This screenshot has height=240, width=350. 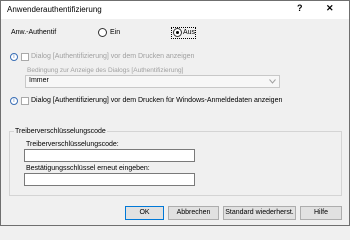 What do you see at coordinates (189, 32) in the screenshot?
I see `auth-off-label: Aus` at bounding box center [189, 32].